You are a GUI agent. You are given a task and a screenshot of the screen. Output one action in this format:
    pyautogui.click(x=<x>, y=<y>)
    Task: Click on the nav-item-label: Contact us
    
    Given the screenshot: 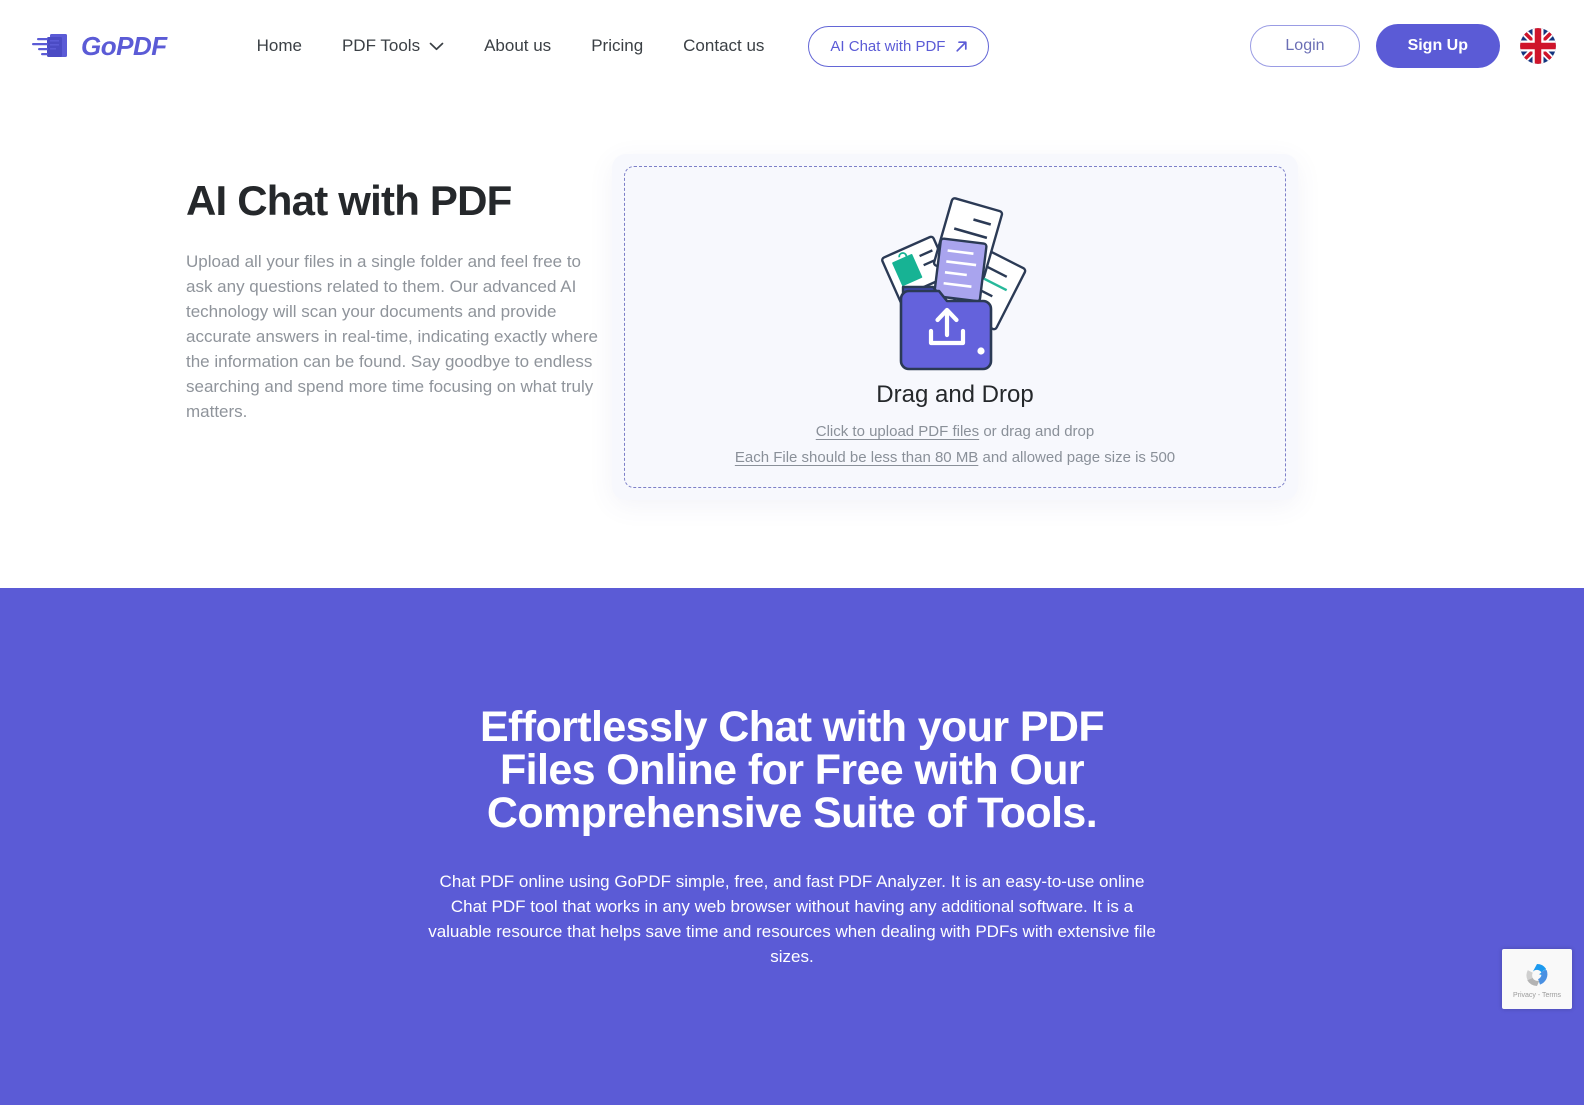 What is the action you would take?
    pyautogui.click(x=724, y=45)
    